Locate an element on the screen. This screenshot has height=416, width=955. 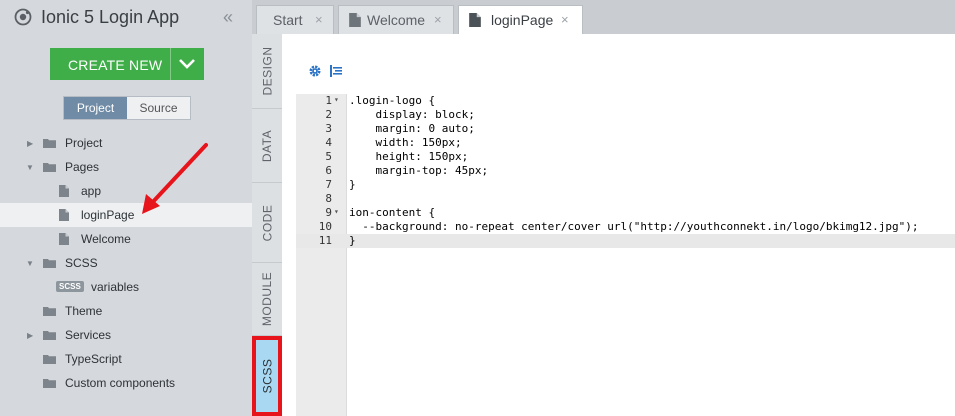
editor-mode-tabs: DESIGN DATA CODE MODULE SCSS is located at coordinates (267, 225).